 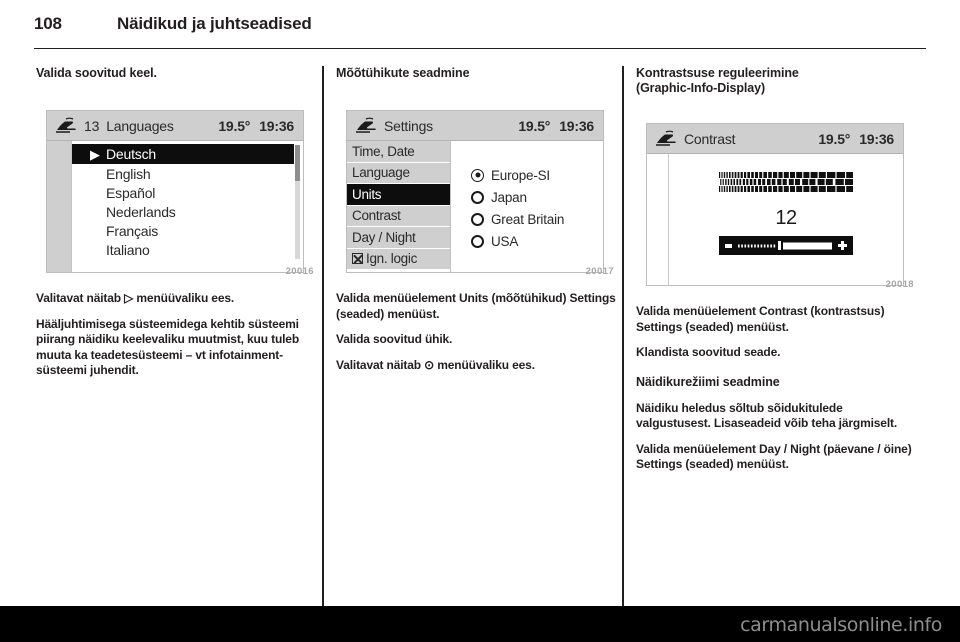 I want to click on middle-column-heading: Mõõtühikute seadmine, so click(x=403, y=73).